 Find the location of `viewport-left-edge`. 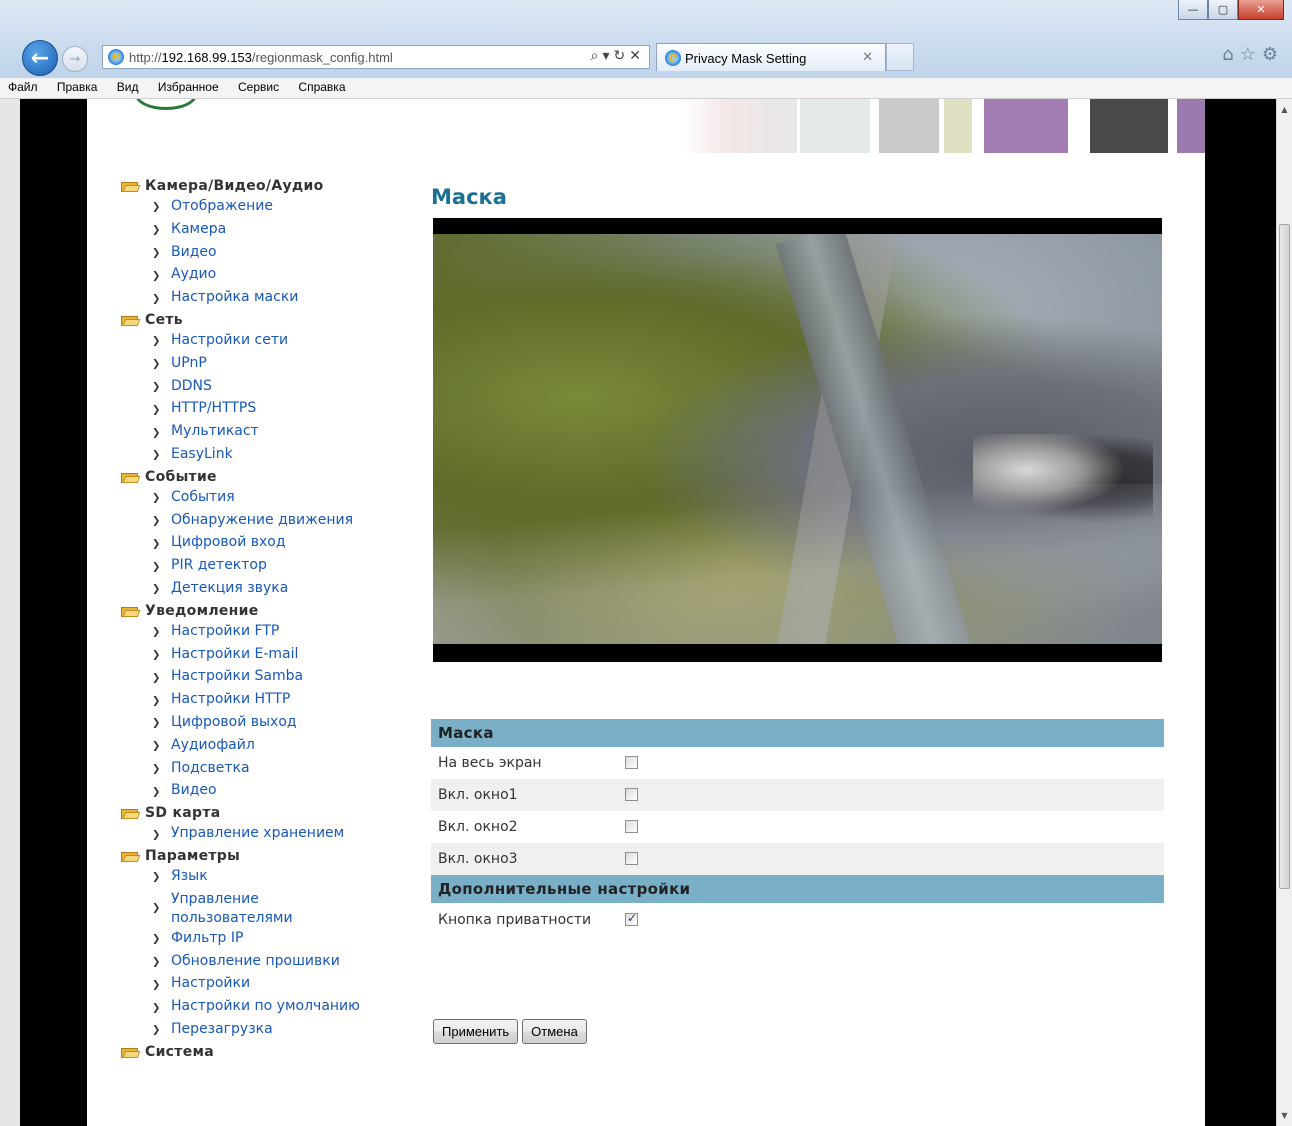

viewport-left-edge is located at coordinates (10, 612).